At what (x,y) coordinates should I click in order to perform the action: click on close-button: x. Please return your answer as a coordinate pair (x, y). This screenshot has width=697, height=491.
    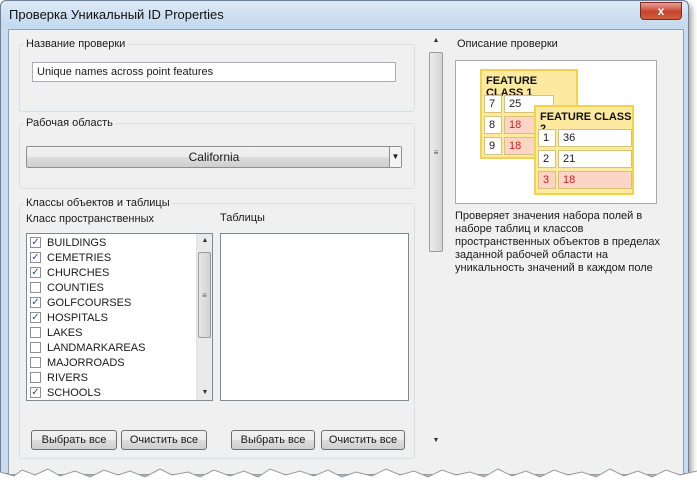
    Looking at the image, I should click on (661, 11).